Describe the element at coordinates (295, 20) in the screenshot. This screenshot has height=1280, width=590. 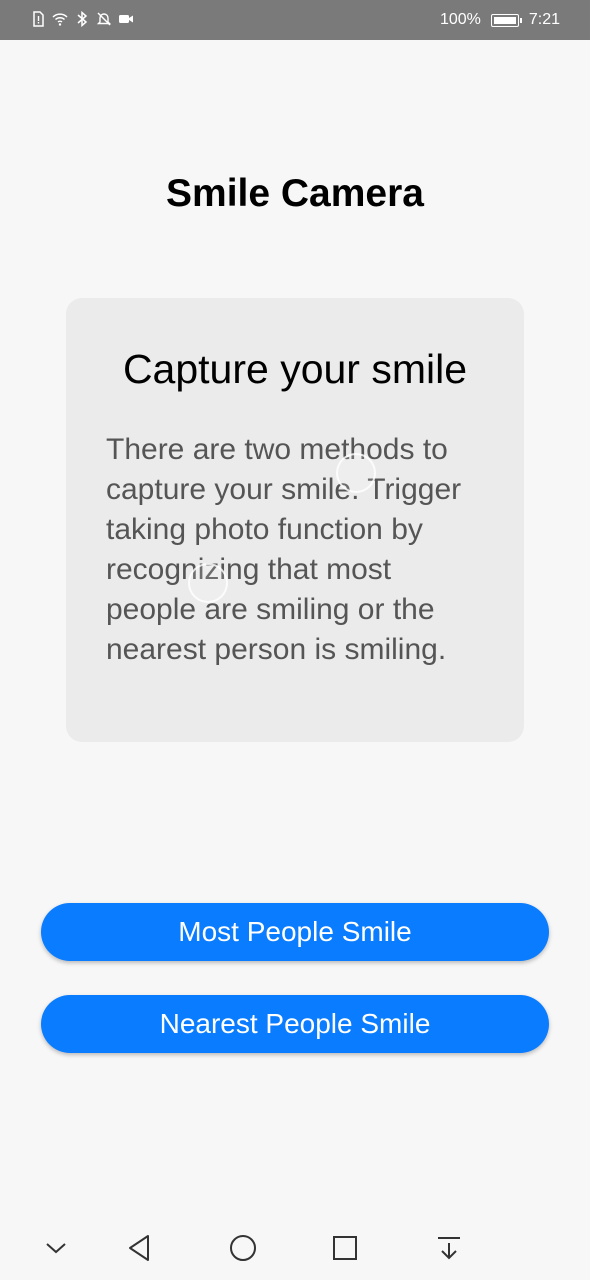
I see `status-bar: 100% 7:21` at that location.